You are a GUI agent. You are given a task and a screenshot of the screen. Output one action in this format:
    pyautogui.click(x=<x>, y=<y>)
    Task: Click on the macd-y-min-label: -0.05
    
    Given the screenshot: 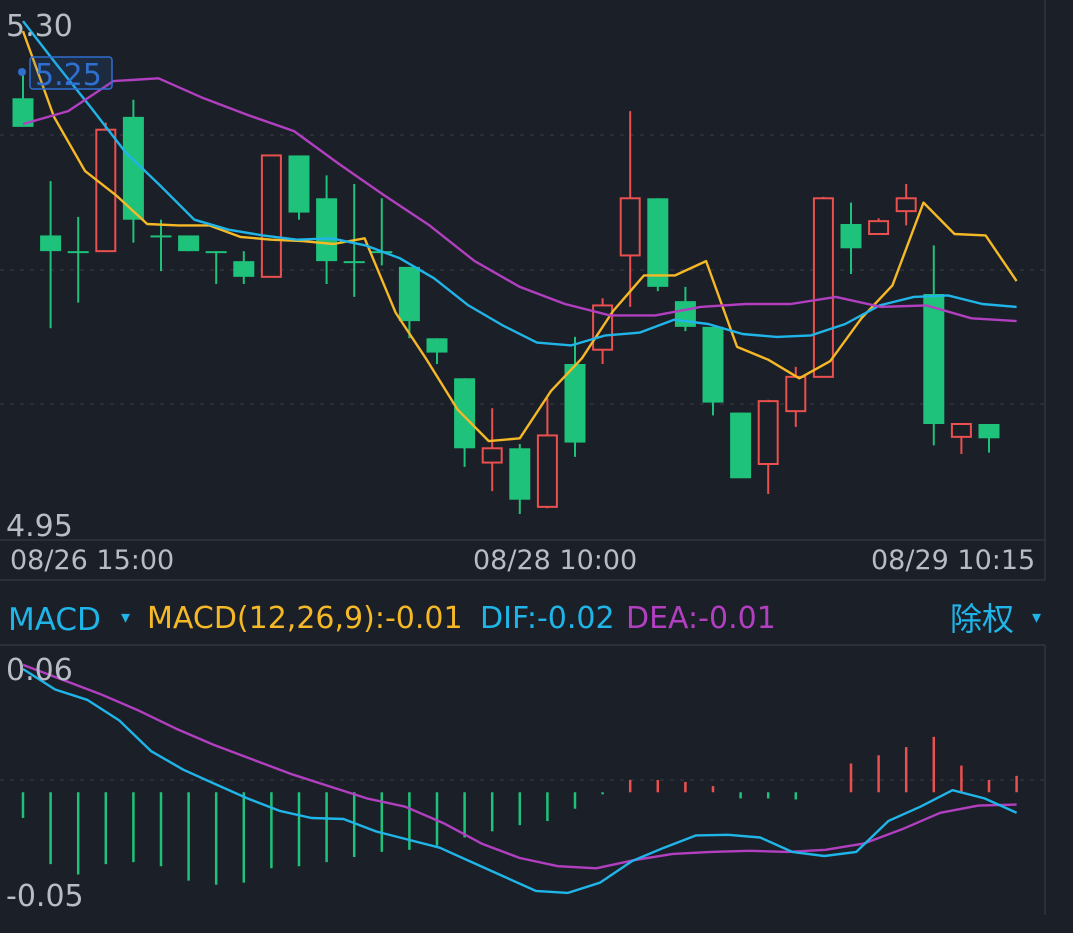 What is the action you would take?
    pyautogui.click(x=45, y=896)
    